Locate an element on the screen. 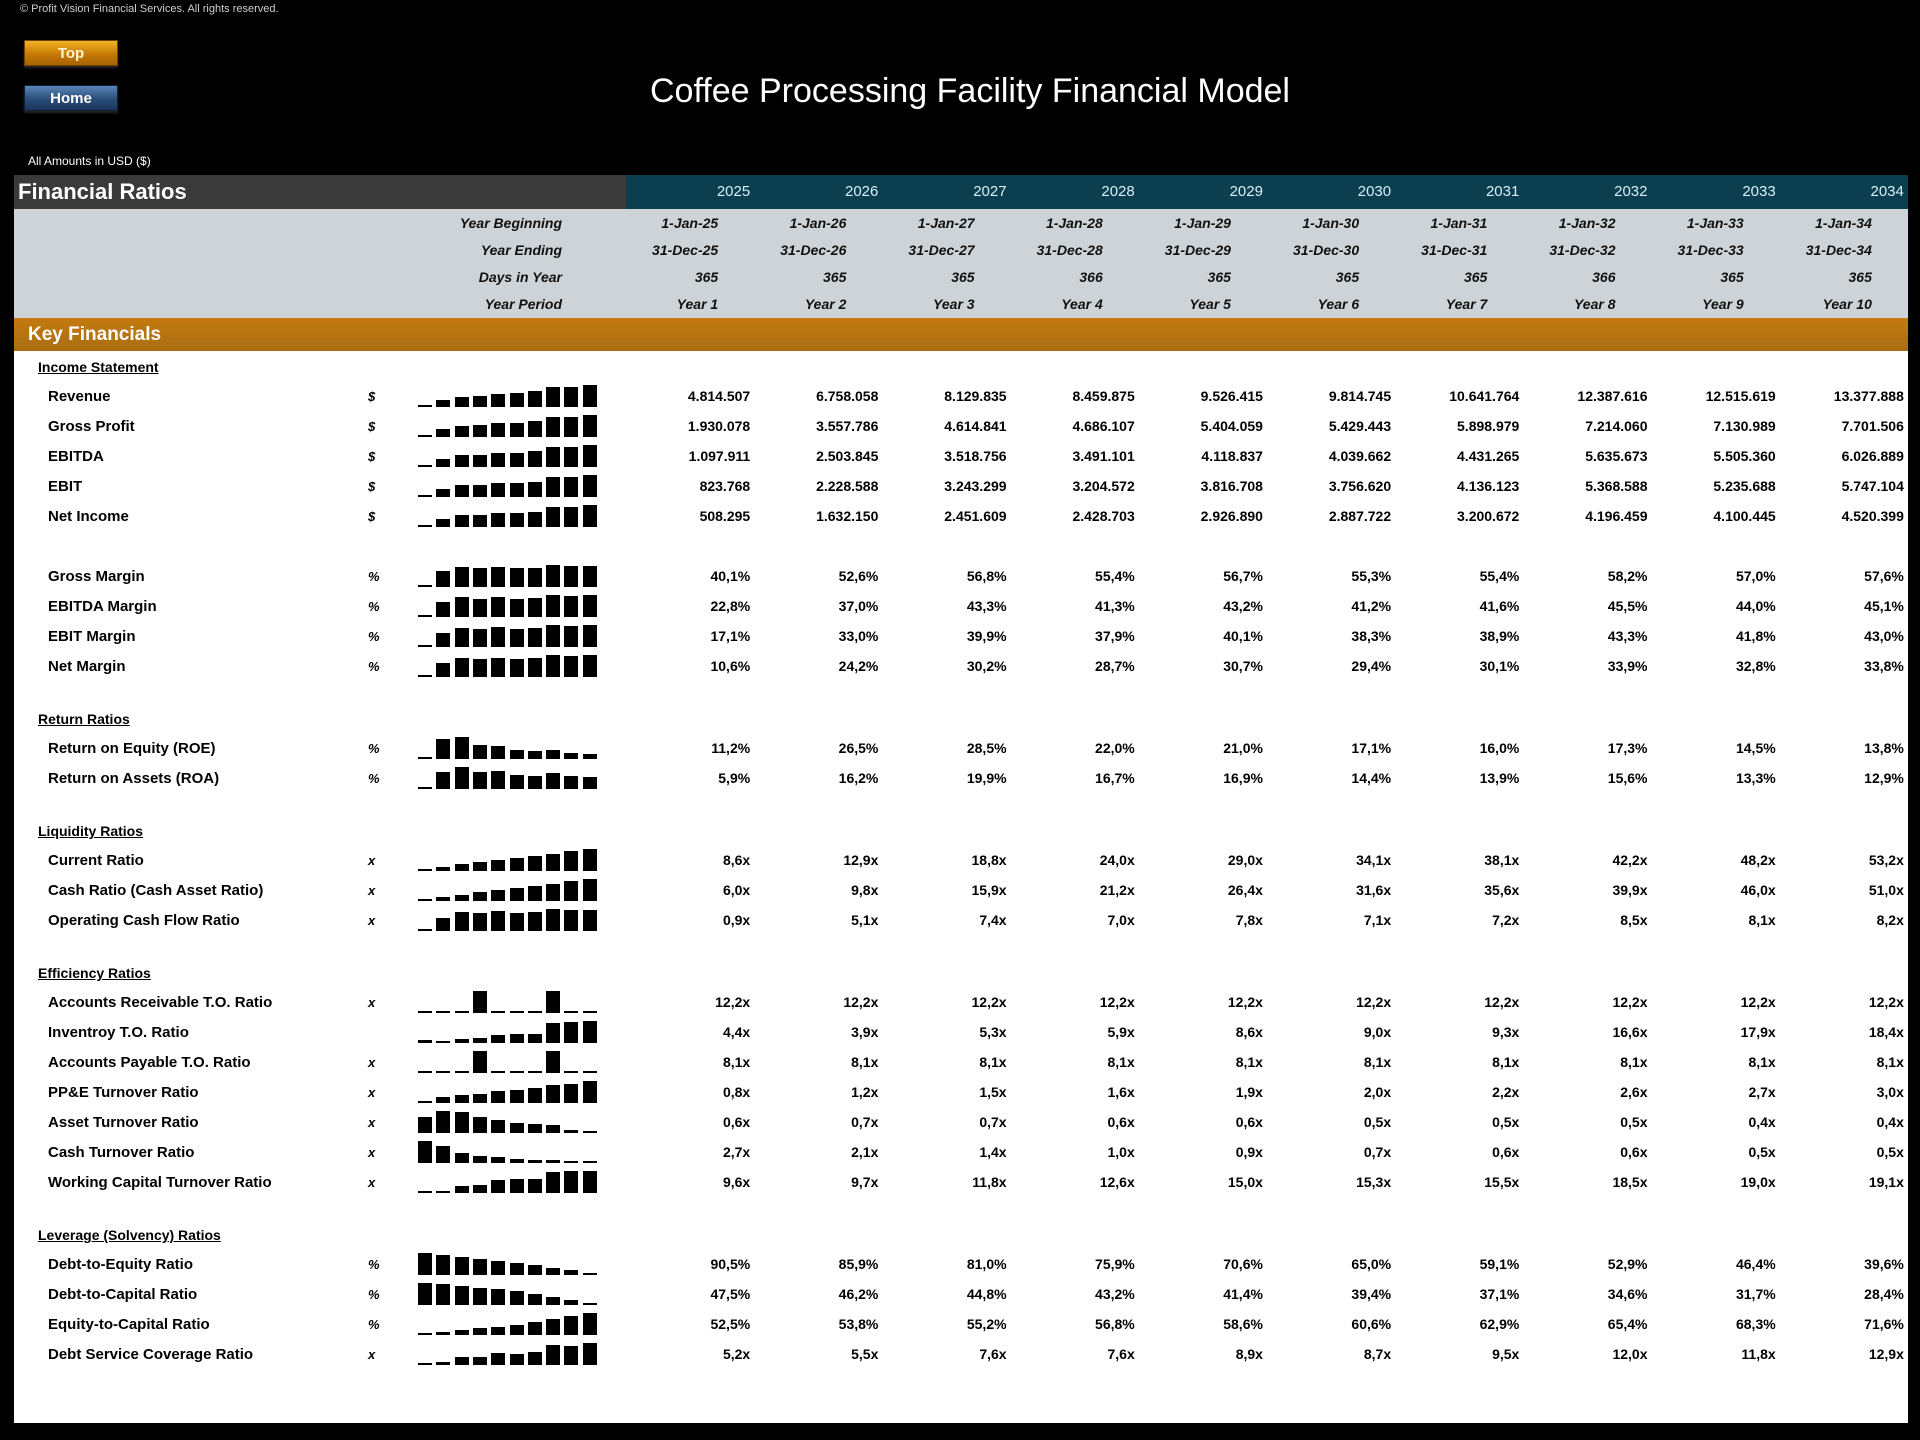  value-cell: 3.756.620 is located at coordinates (1360, 486).